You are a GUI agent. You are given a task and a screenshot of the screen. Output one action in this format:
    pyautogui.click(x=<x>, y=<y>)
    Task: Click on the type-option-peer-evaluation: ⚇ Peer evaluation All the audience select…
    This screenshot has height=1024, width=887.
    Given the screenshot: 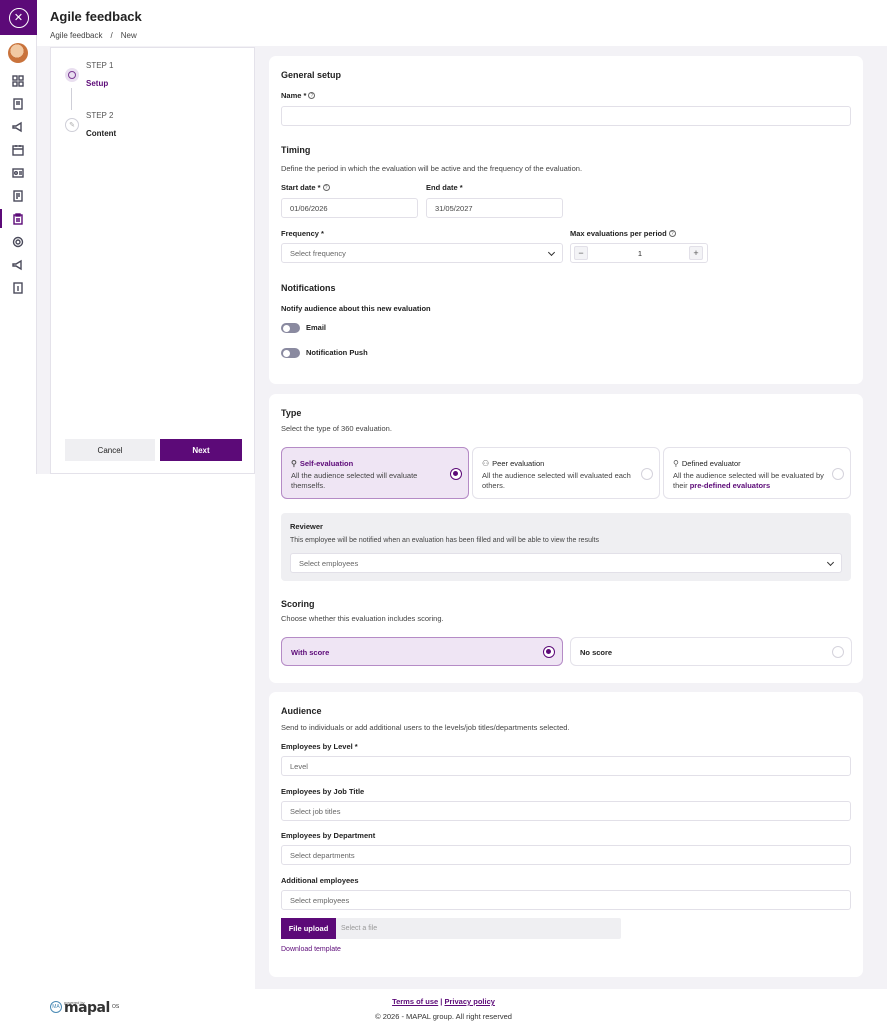 What is the action you would take?
    pyautogui.click(x=566, y=473)
    